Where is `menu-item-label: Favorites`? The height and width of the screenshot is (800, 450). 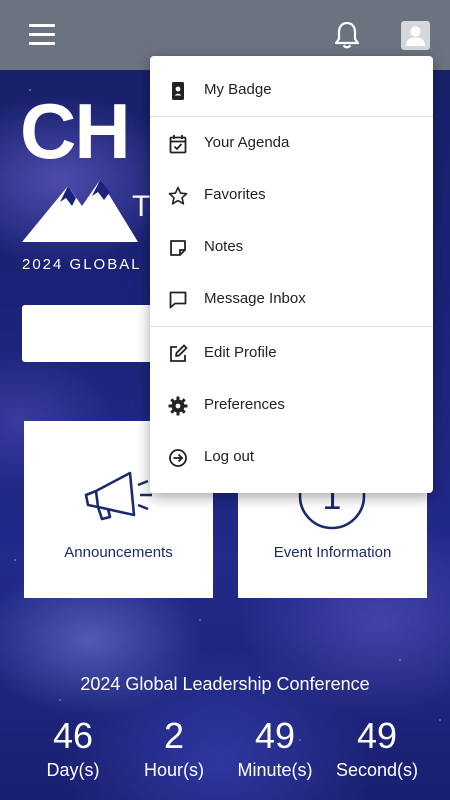
menu-item-label: Favorites is located at coordinates (235, 194).